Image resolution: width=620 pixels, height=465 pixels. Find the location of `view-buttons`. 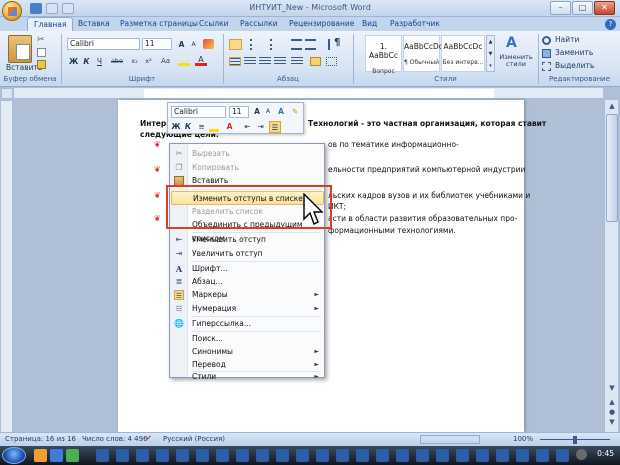

view-buttons is located at coordinates (450, 439).